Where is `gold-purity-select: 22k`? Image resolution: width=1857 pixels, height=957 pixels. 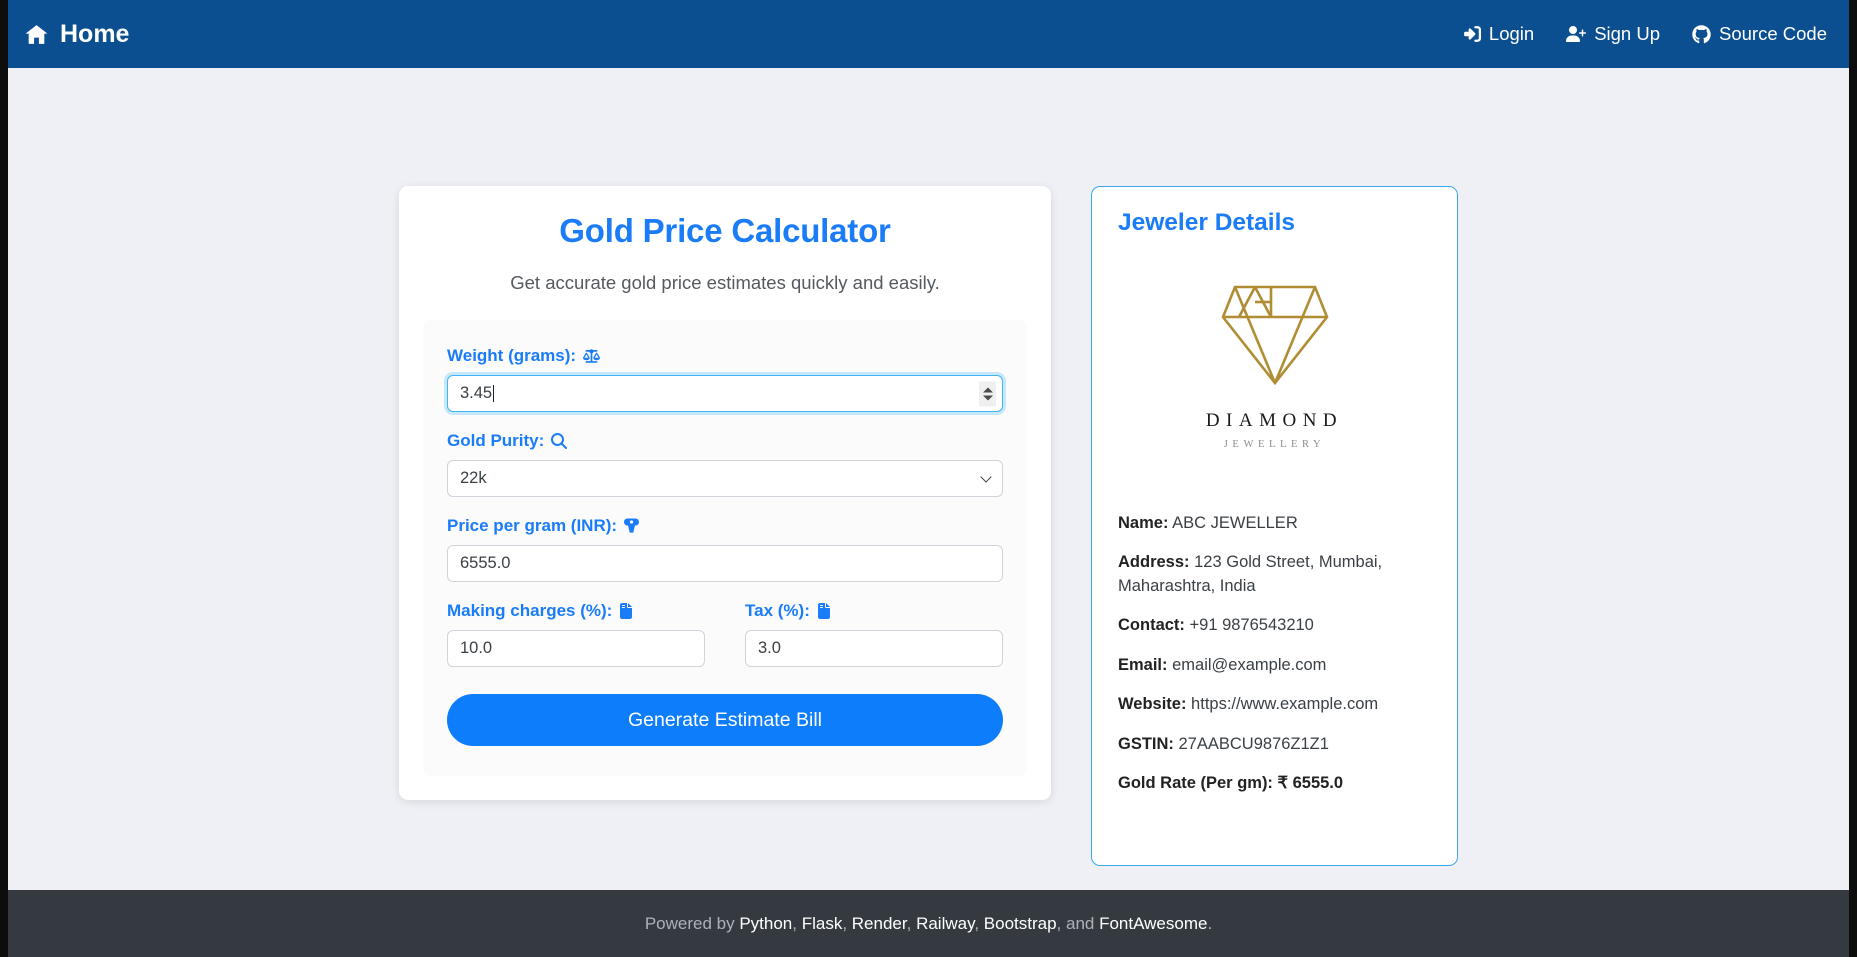 gold-purity-select: 22k is located at coordinates (725, 478).